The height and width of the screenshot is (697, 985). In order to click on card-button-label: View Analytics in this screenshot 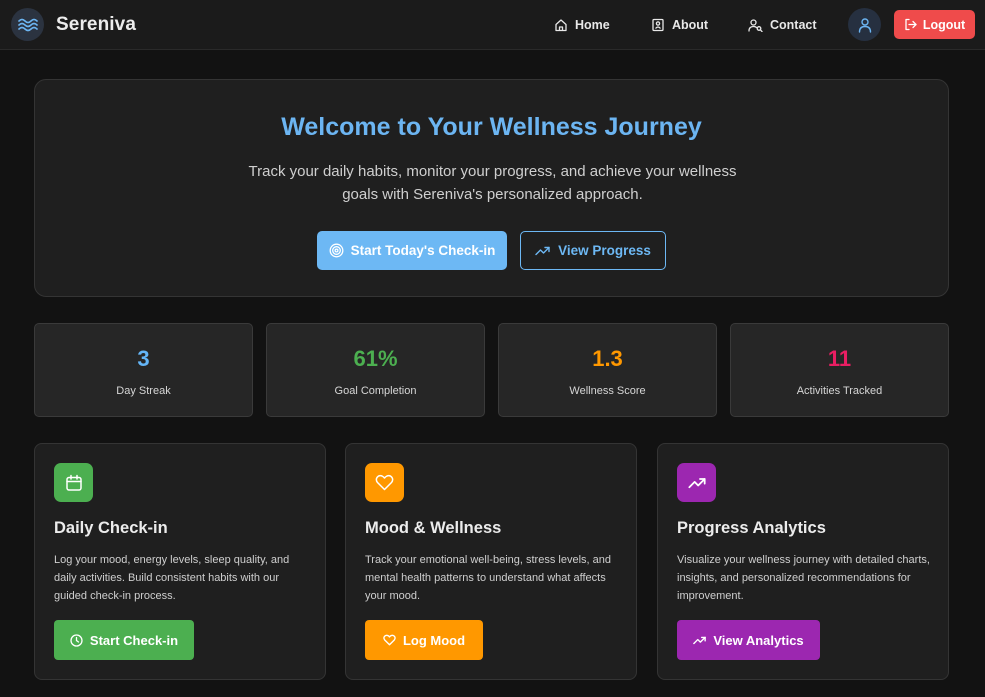, I will do `click(758, 640)`.